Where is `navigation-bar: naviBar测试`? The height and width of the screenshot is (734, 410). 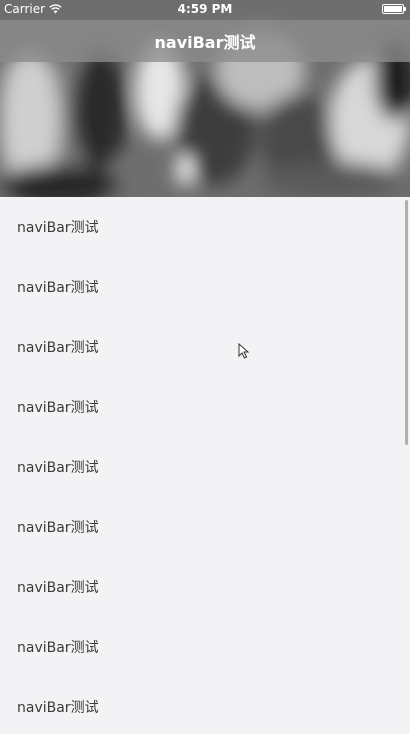
navigation-bar: naviBar测试 is located at coordinates (205, 41).